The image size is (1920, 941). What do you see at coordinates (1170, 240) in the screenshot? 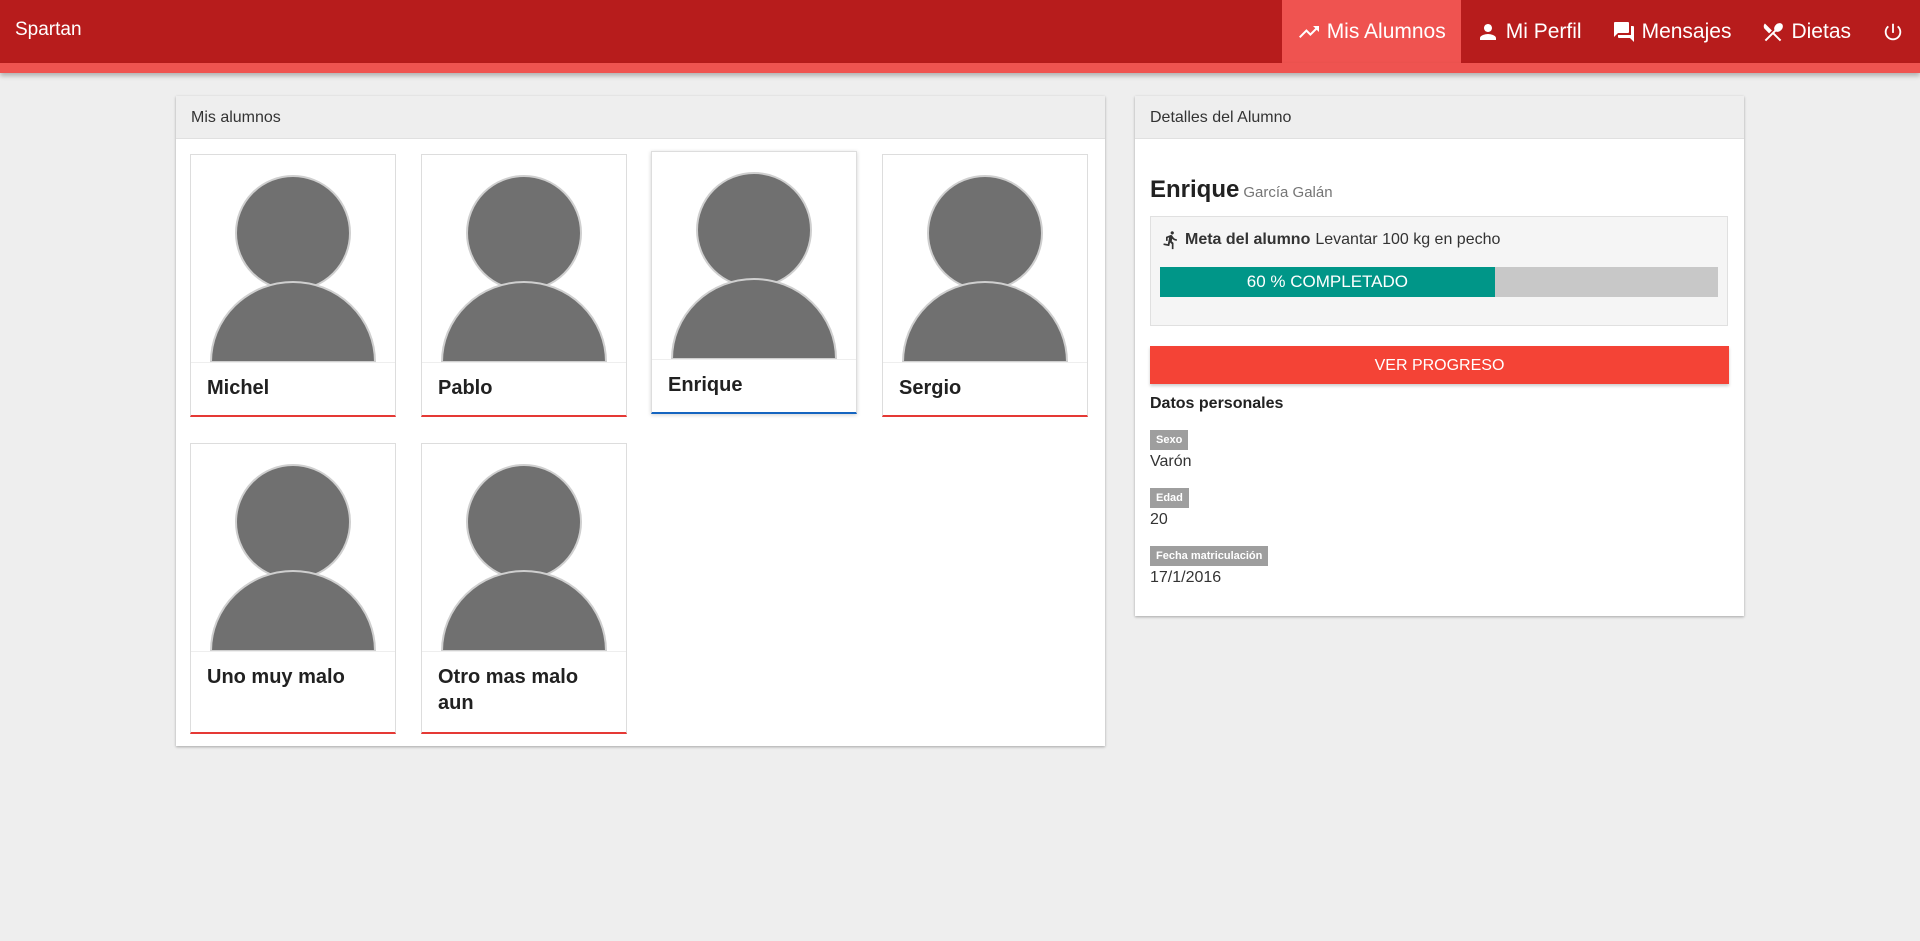
I see `running-icon` at bounding box center [1170, 240].